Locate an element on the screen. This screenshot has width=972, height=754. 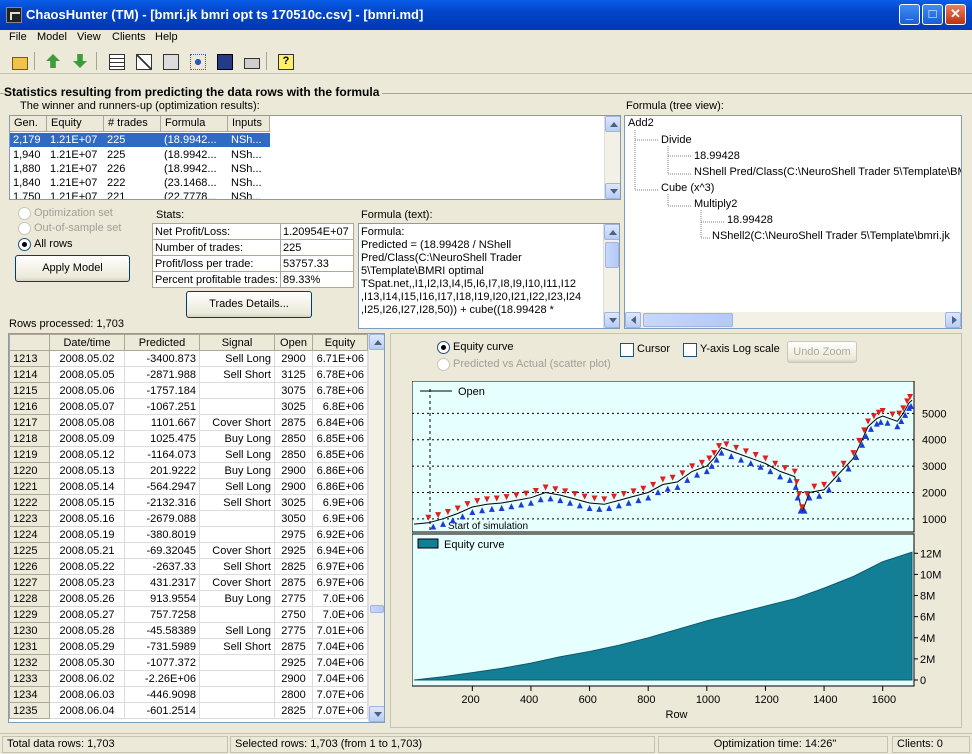
menu-help: Help is located at coordinates (166, 37).